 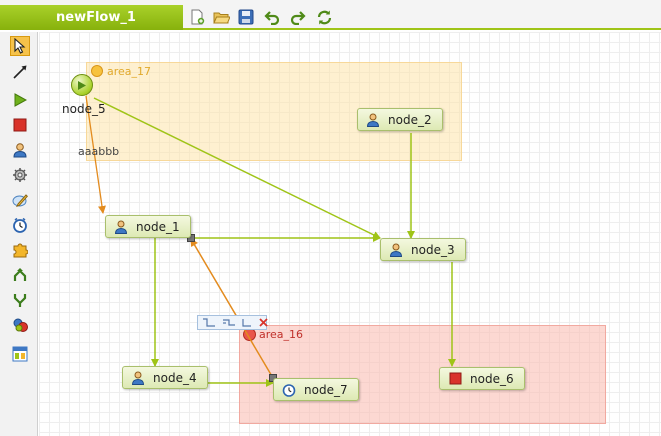 I want to click on timer-icon, so click(x=289, y=390).